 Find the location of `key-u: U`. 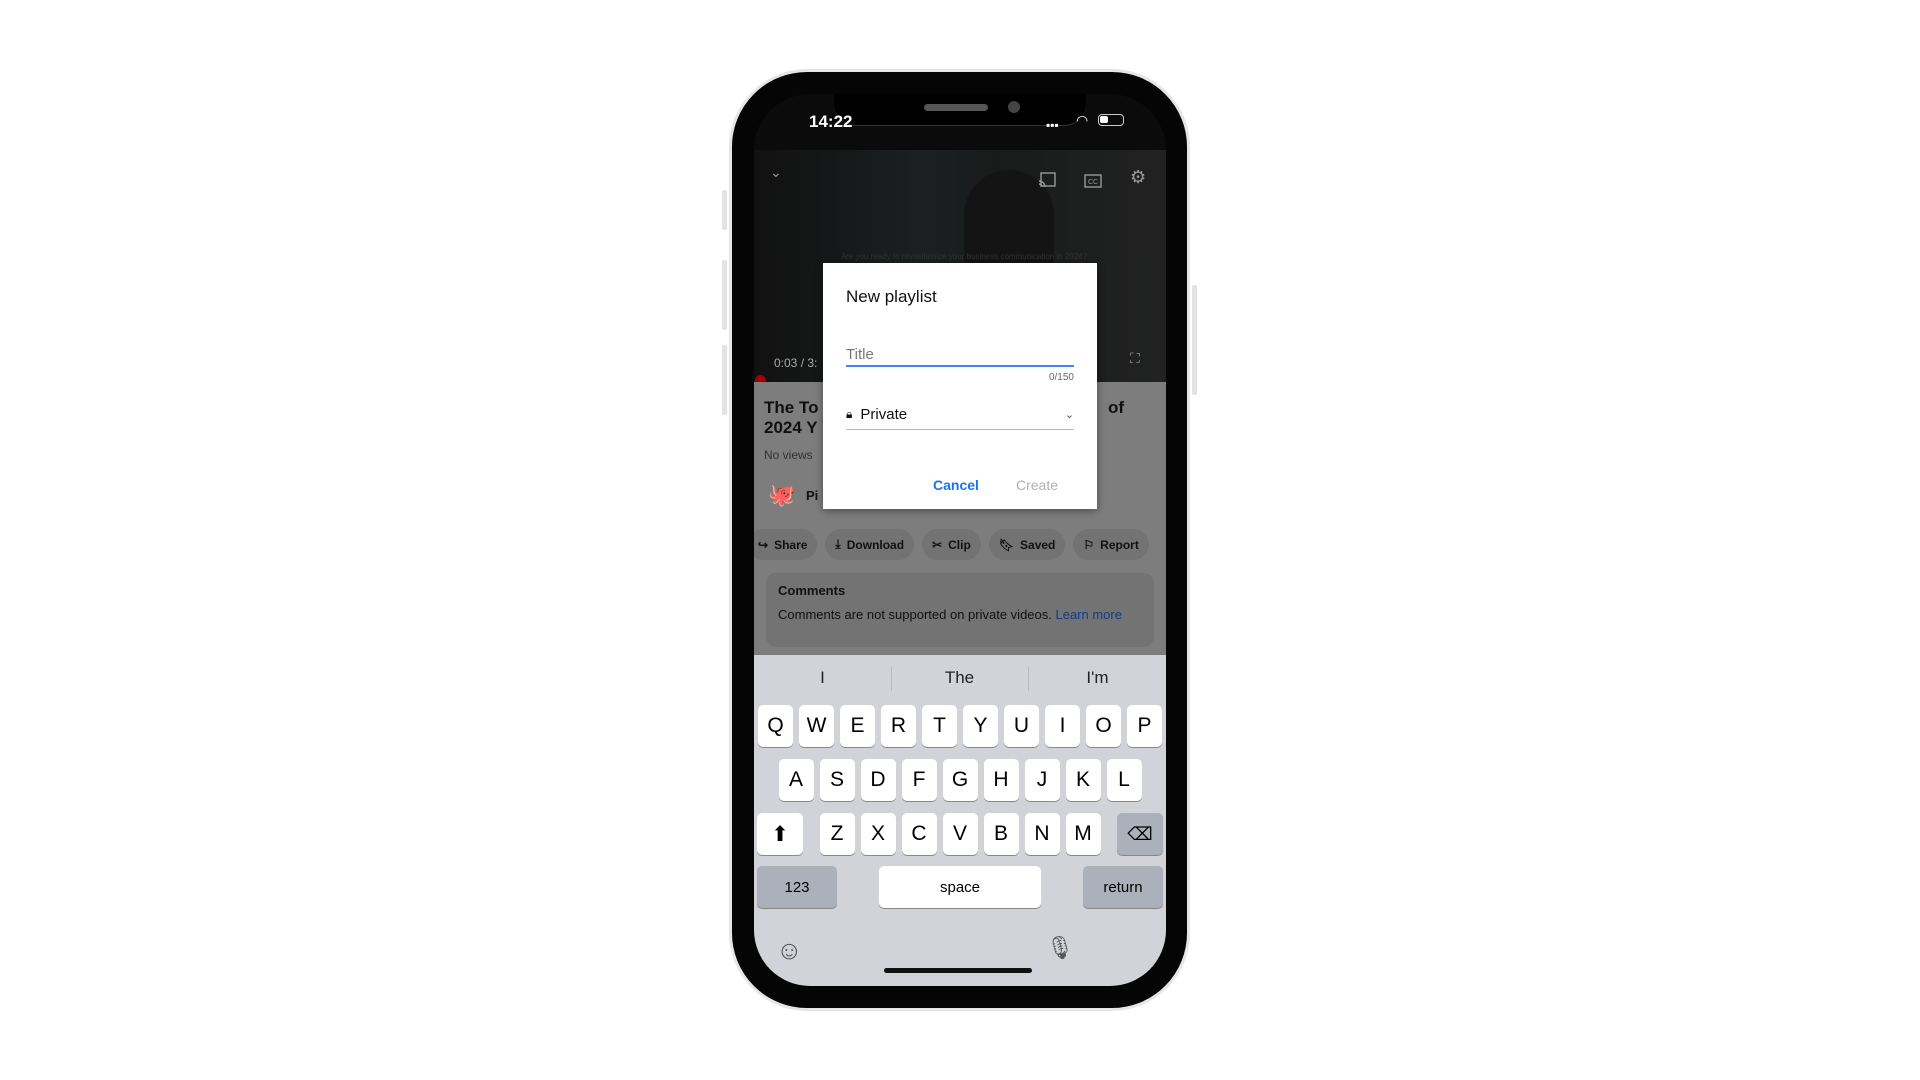

key-u: U is located at coordinates (1021, 726).